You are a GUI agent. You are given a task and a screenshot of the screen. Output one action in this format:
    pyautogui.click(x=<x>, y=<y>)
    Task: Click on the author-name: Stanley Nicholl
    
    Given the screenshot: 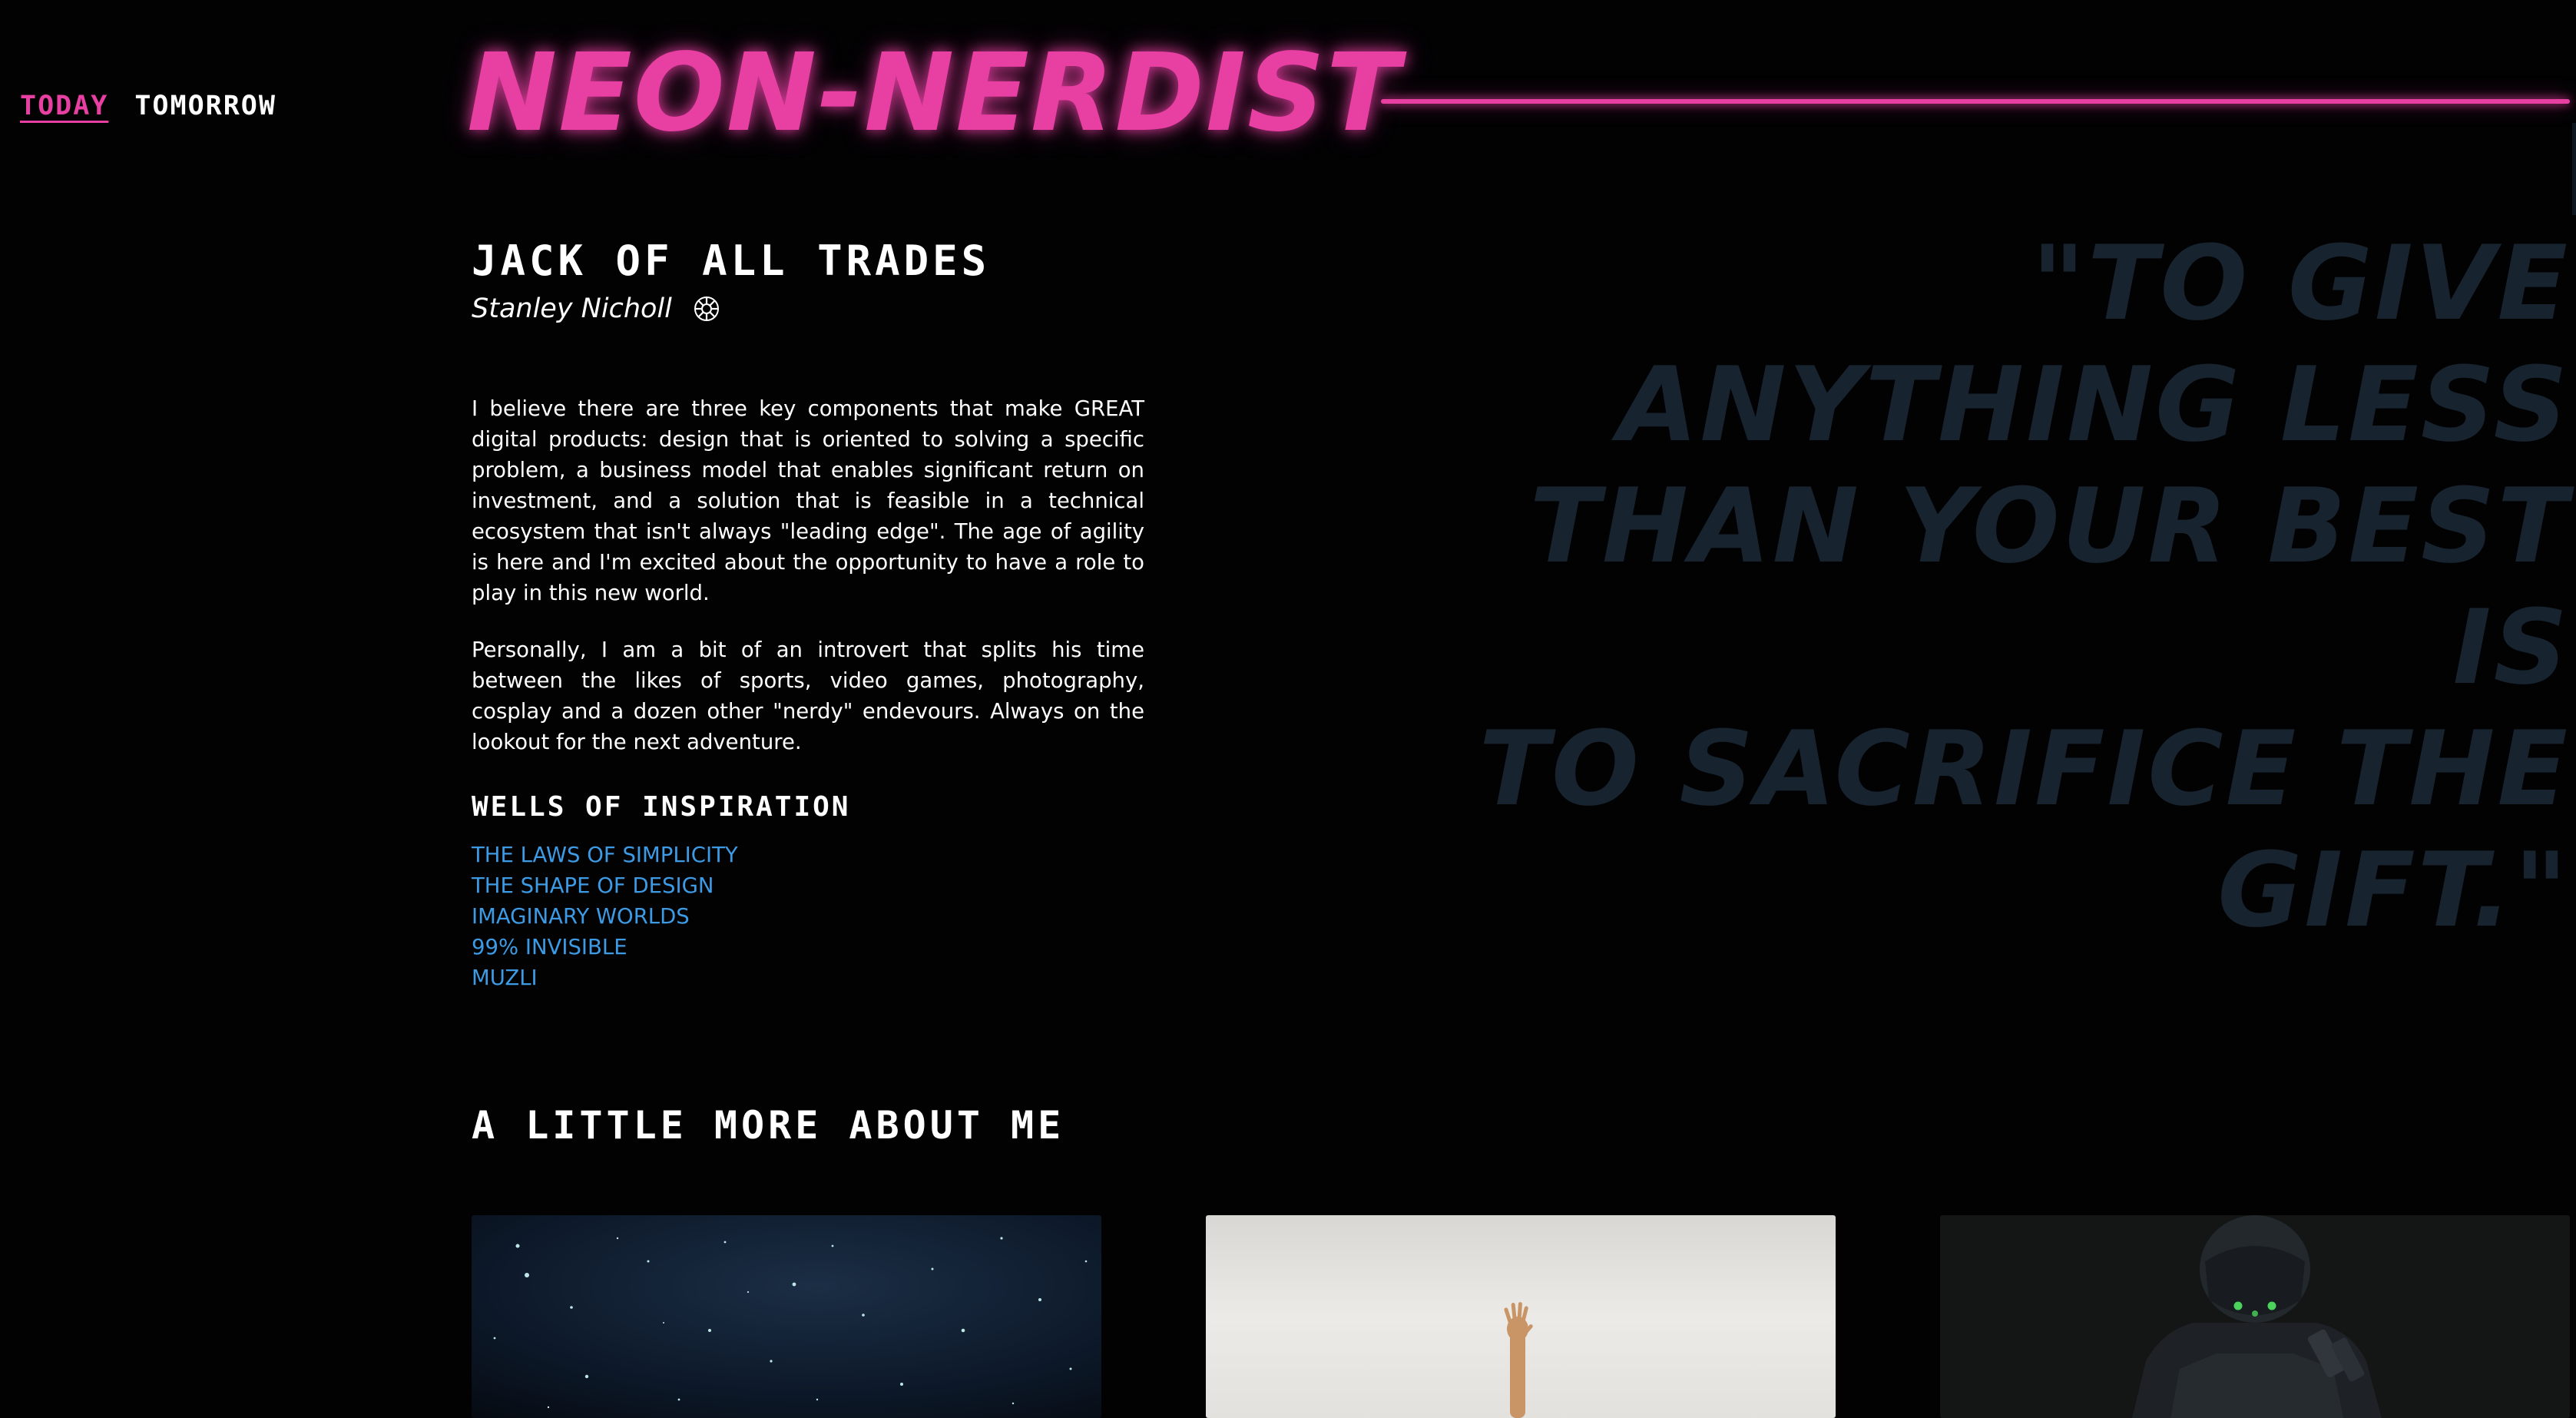 What is the action you would take?
    pyautogui.click(x=572, y=308)
    